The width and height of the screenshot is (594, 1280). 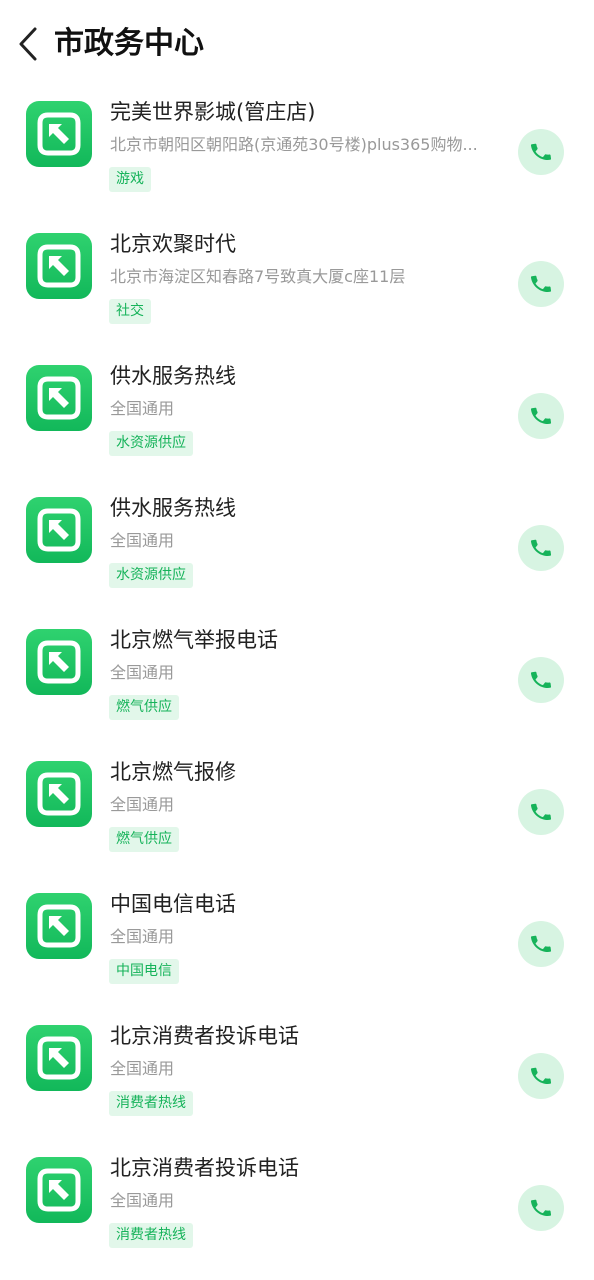 I want to click on item-title: 北京燃气报修, so click(x=173, y=772).